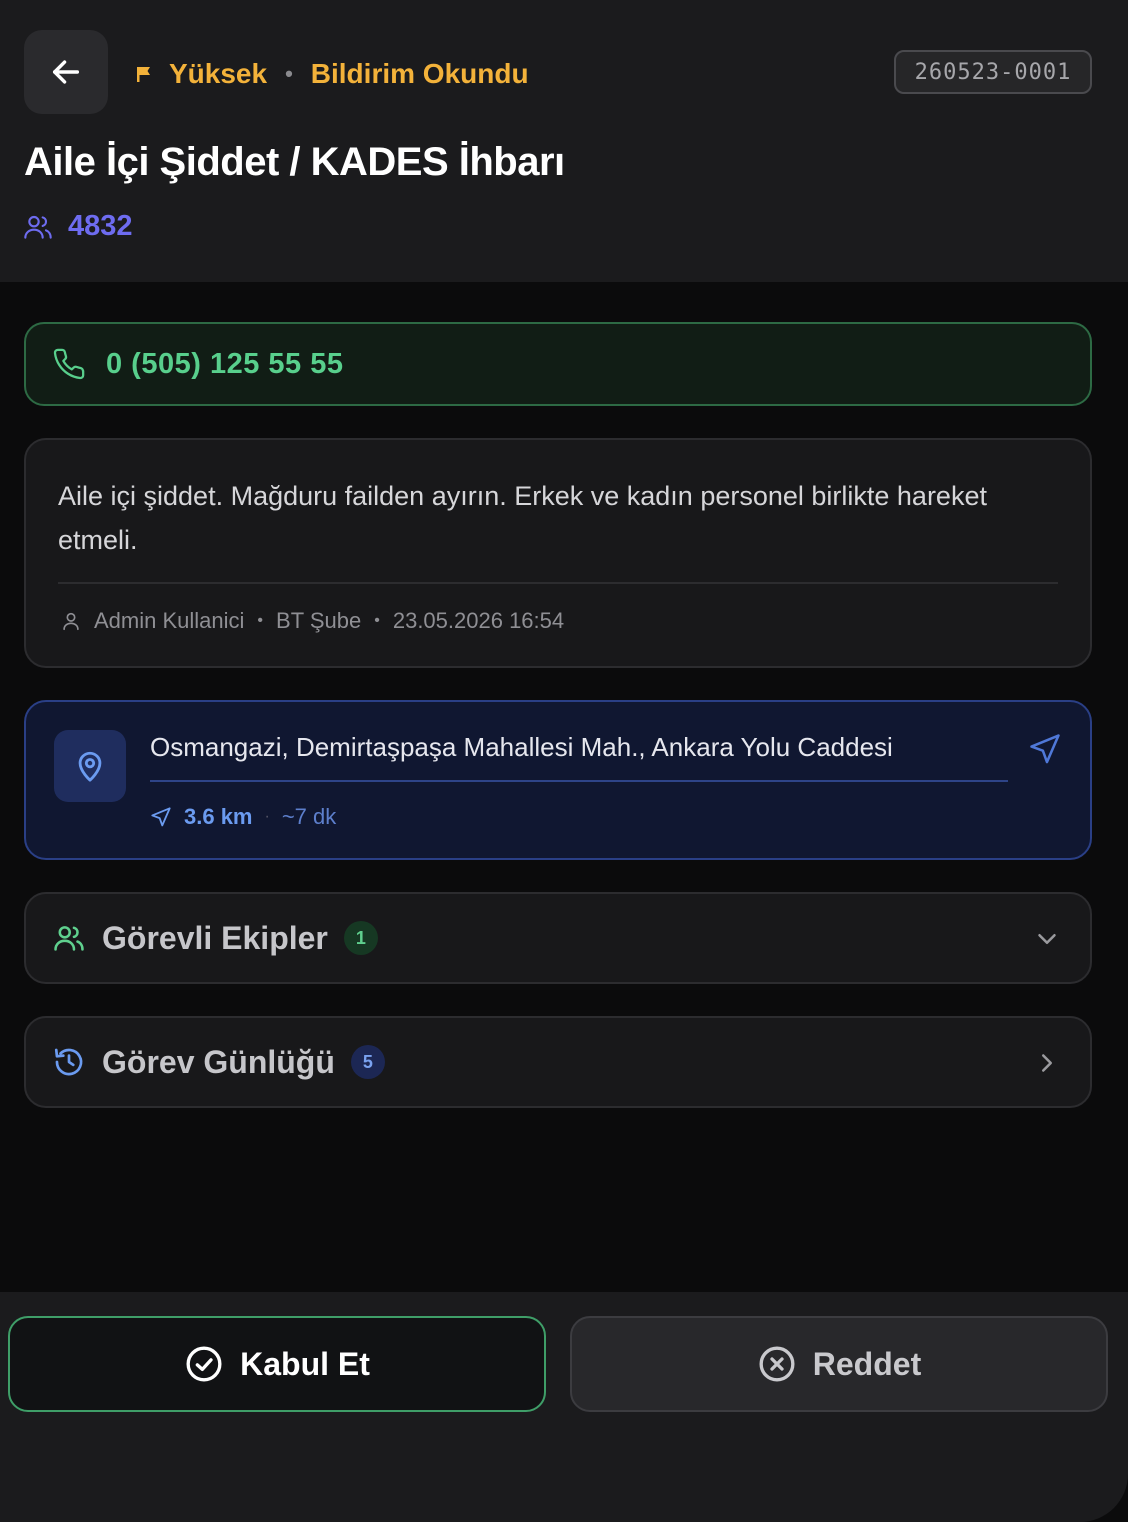  What do you see at coordinates (218, 73) in the screenshot?
I see `priority-label: Yüksek` at bounding box center [218, 73].